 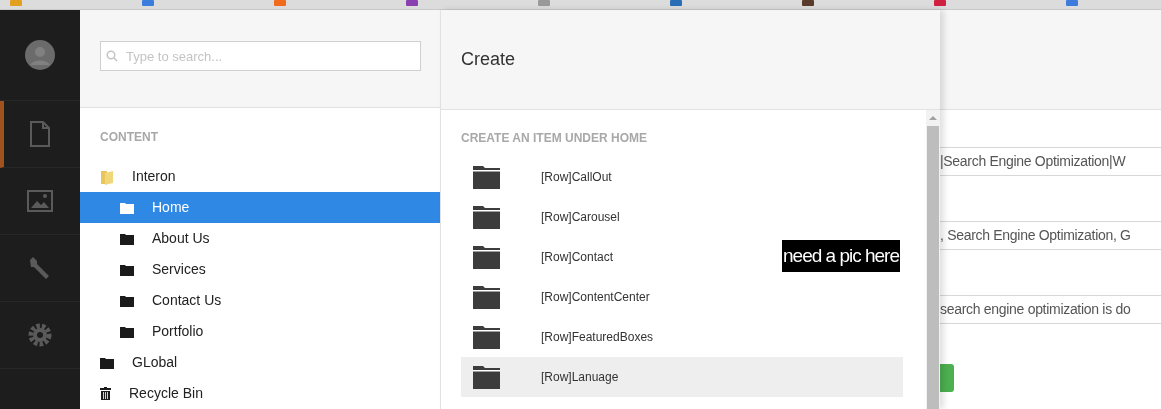 What do you see at coordinates (841, 256) in the screenshot?
I see `annotation-tooltip: need a pic here` at bounding box center [841, 256].